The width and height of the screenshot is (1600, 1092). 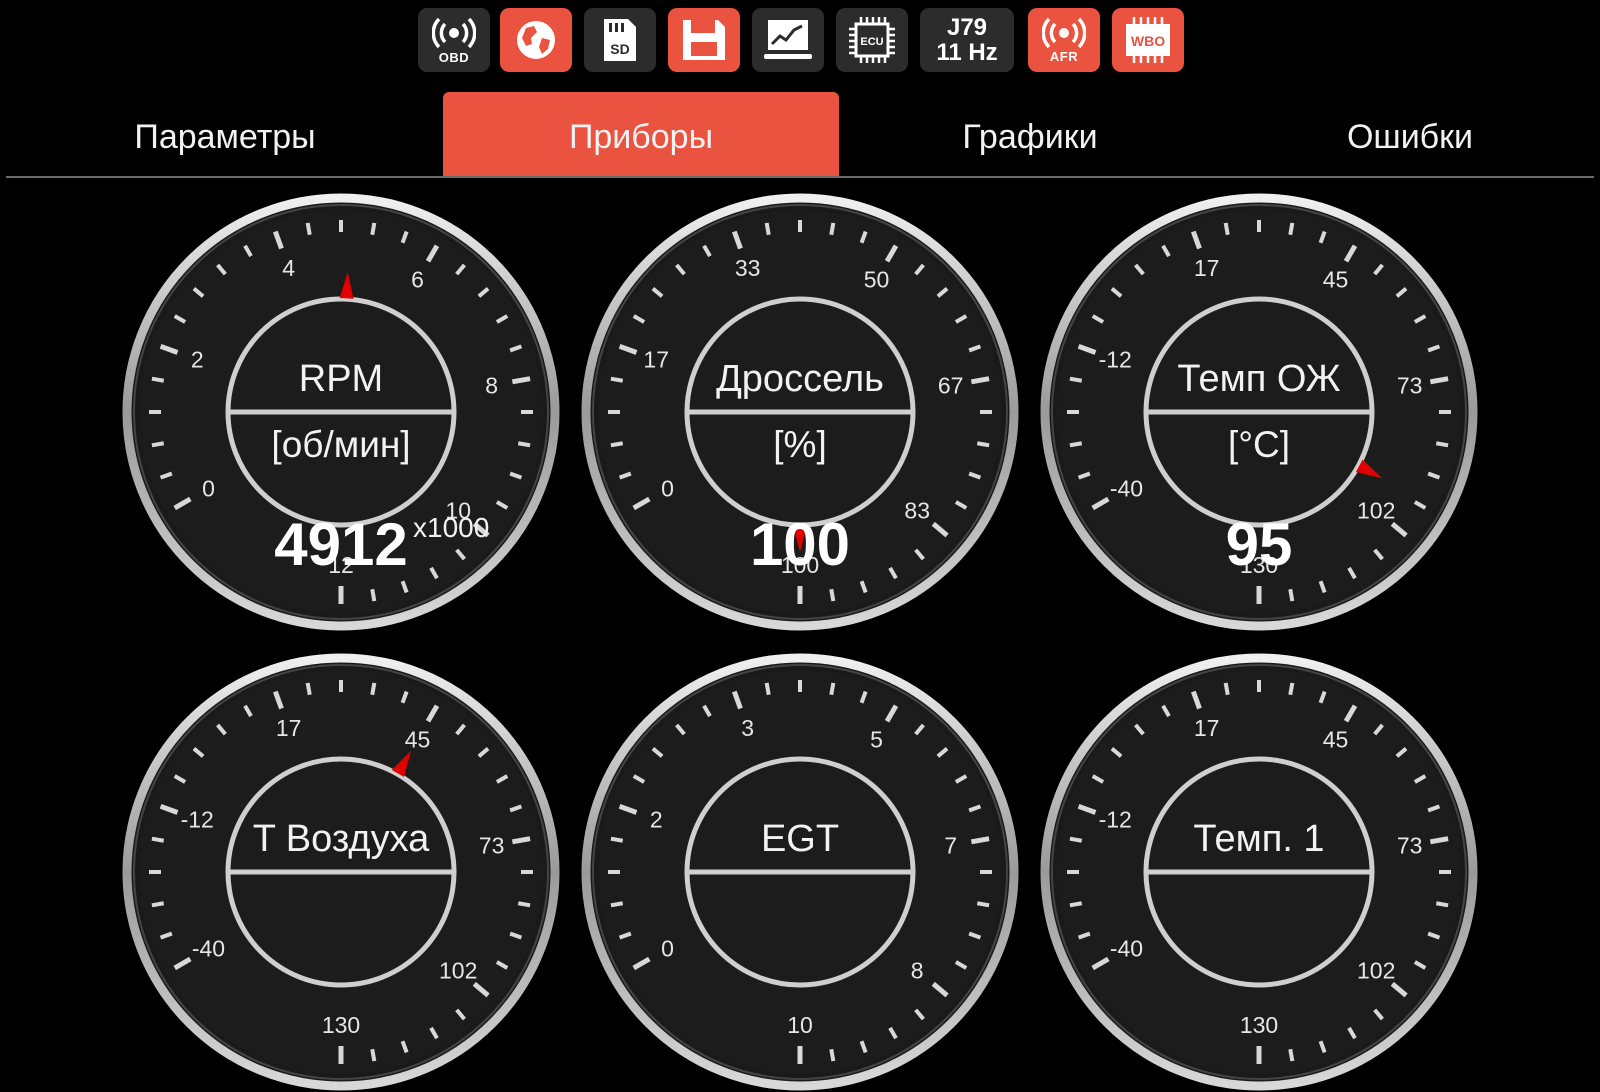 What do you see at coordinates (877, 279) in the screenshot?
I see `gauge-scale-label: 50` at bounding box center [877, 279].